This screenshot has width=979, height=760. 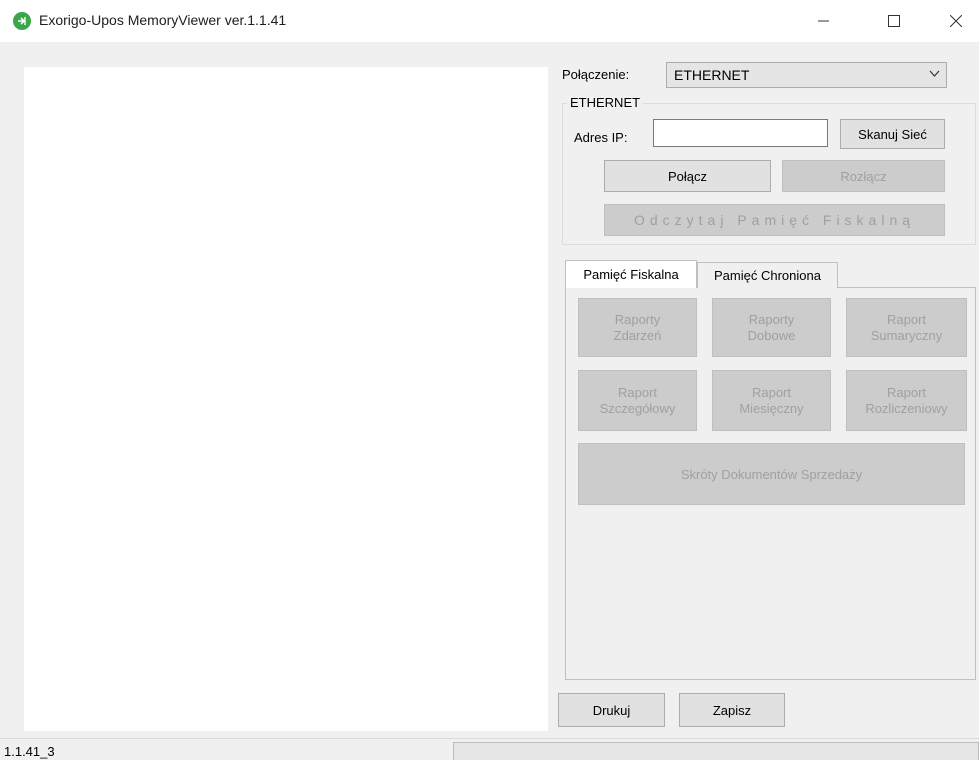 What do you see at coordinates (637, 408) in the screenshot?
I see `button-line: Szczegółowy` at bounding box center [637, 408].